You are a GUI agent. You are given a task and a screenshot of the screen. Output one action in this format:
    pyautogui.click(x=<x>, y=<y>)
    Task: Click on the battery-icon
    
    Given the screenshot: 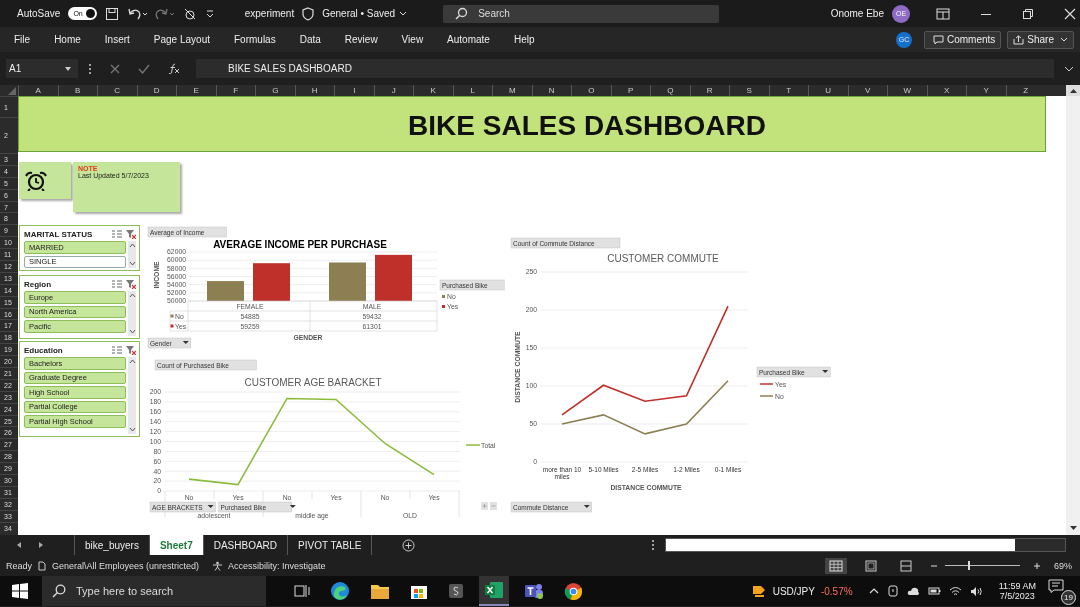 What is the action you would take?
    pyautogui.click(x=934, y=591)
    